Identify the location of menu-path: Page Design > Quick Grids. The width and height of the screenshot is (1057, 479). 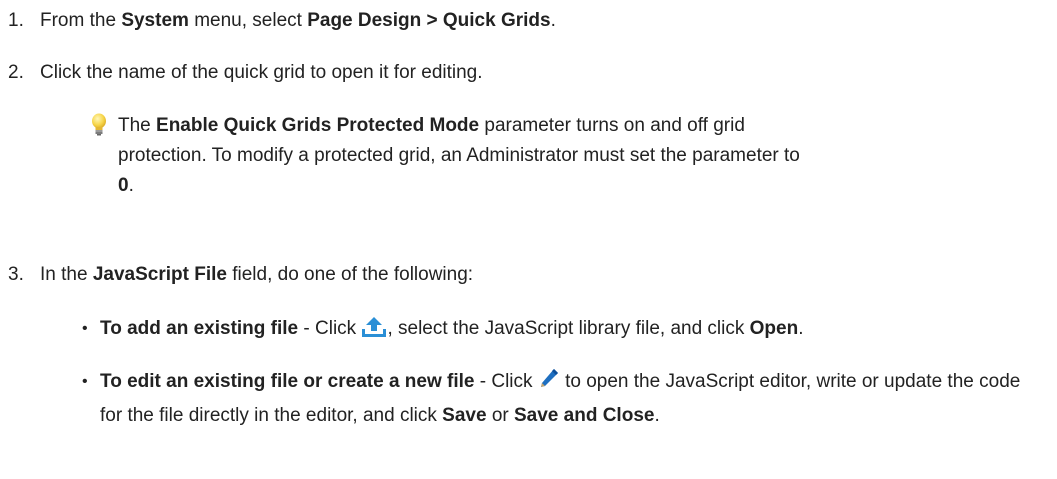
(429, 20).